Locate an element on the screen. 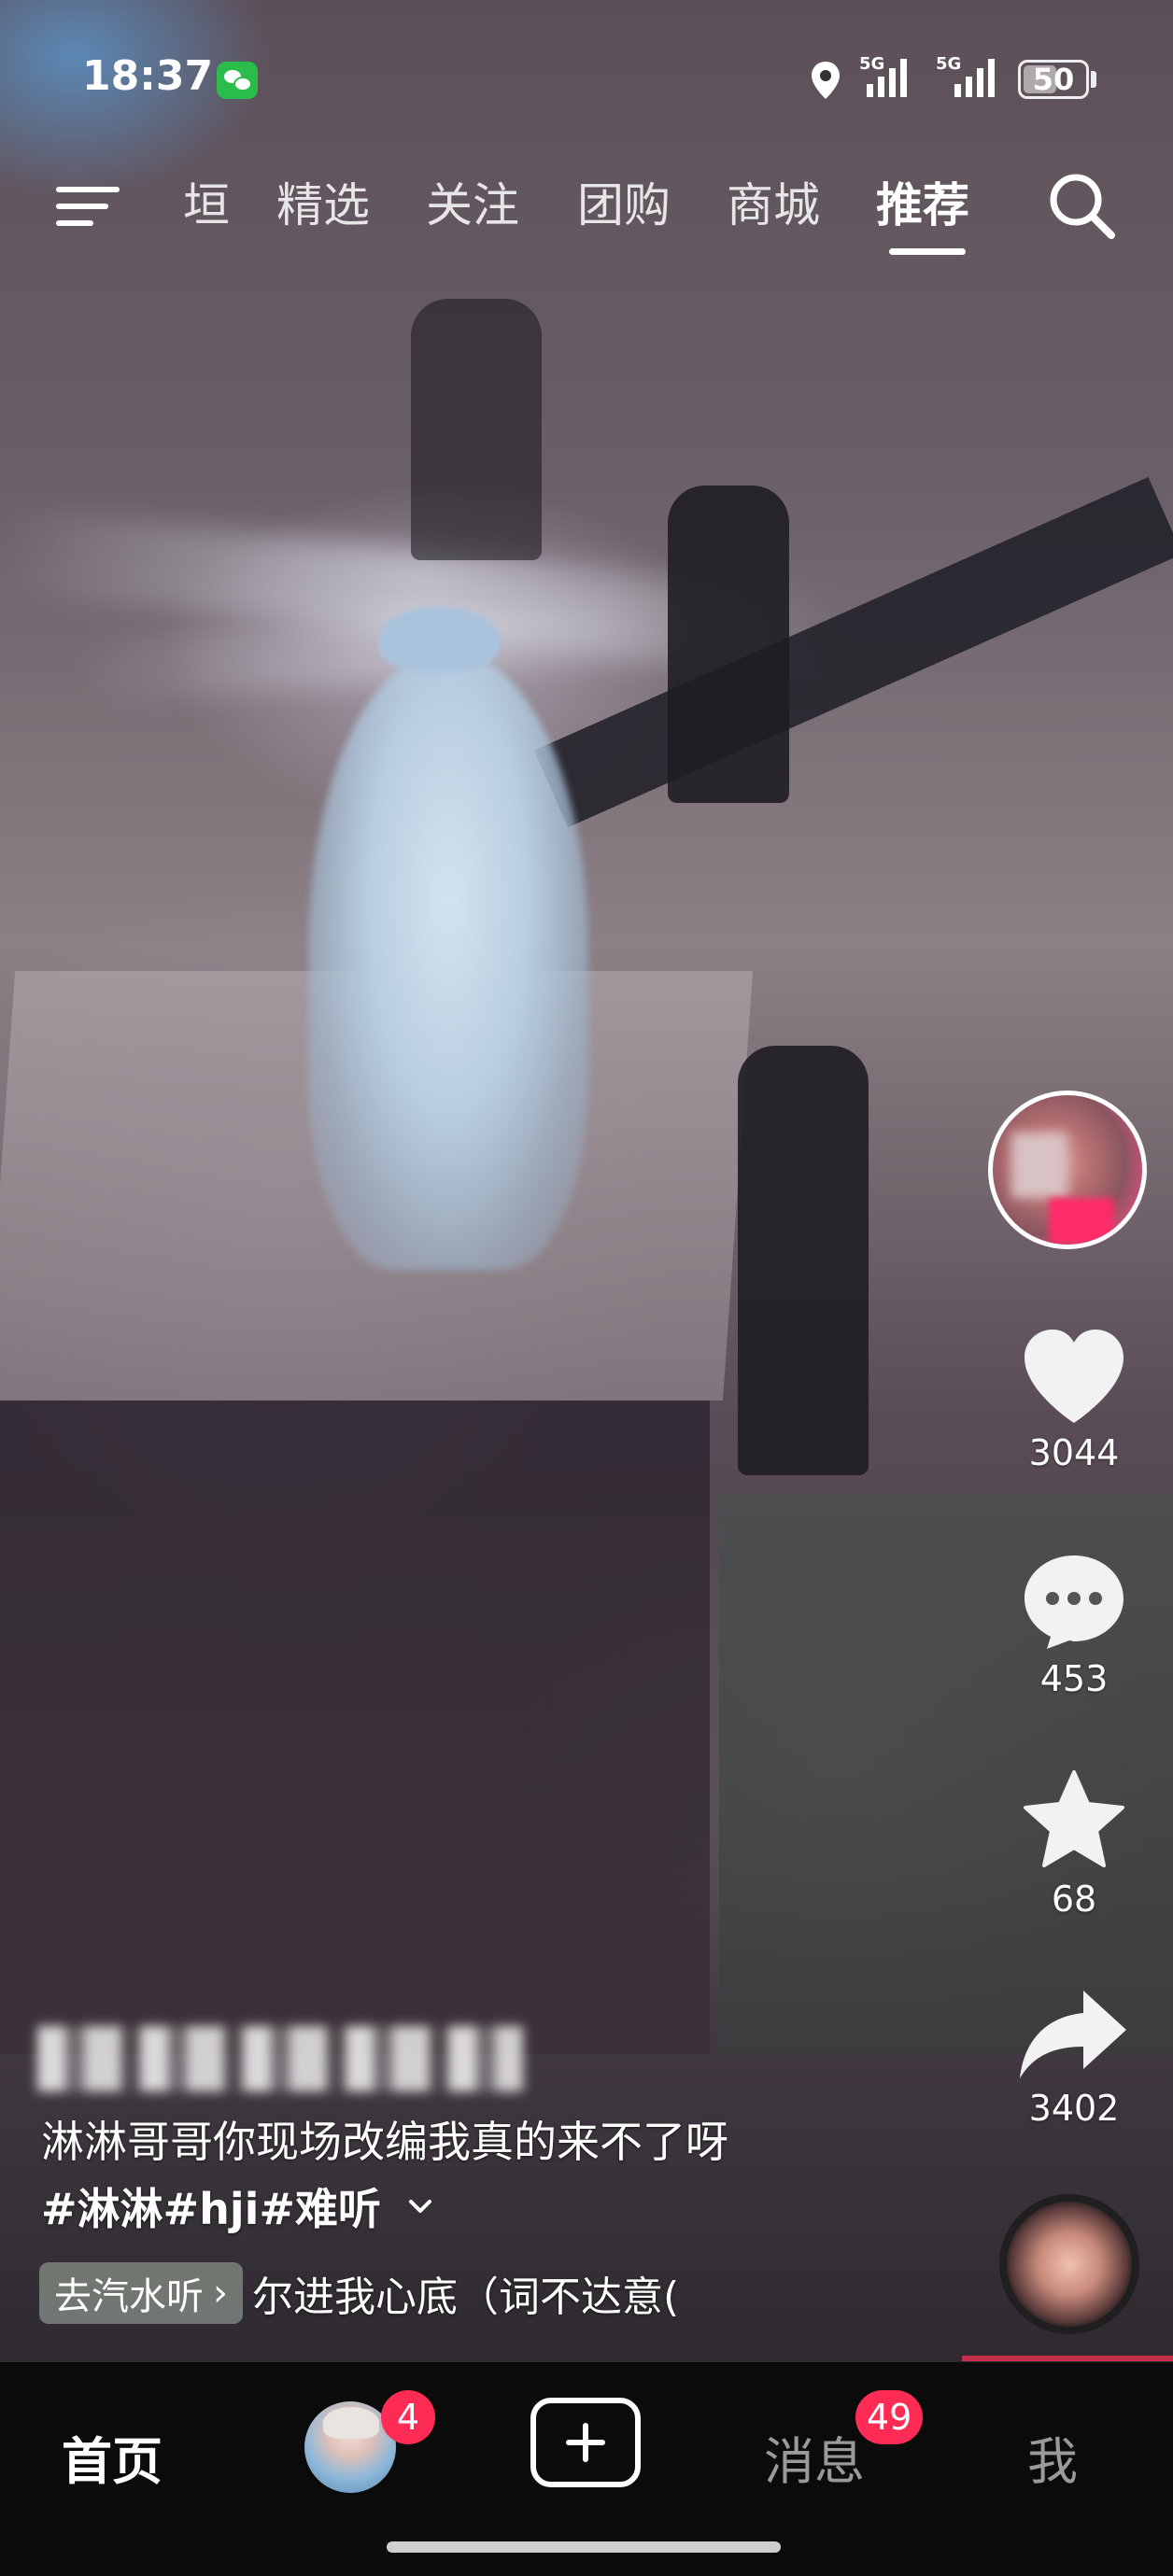 The width and height of the screenshot is (1173, 2576). status-time: 18:37 is located at coordinates (148, 76).